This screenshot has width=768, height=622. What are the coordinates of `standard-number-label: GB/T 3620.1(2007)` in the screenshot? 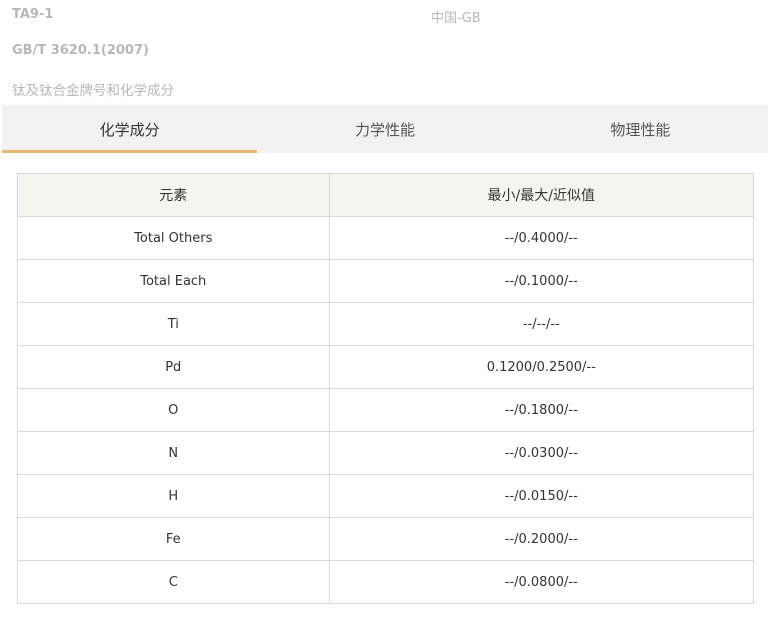 It's located at (80, 50).